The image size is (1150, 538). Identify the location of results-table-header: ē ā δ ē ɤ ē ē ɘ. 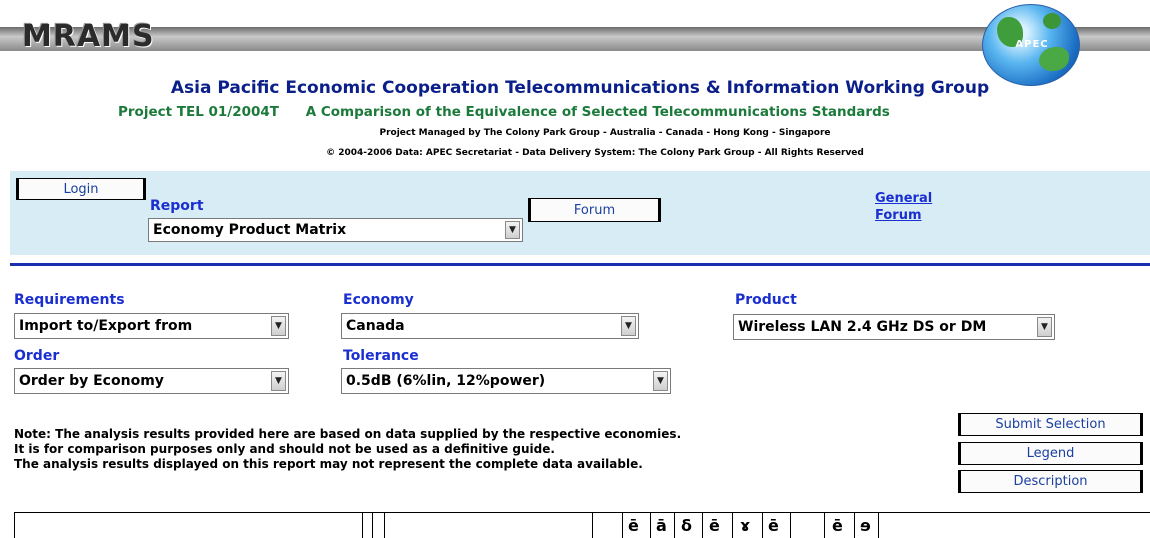
(582, 525).